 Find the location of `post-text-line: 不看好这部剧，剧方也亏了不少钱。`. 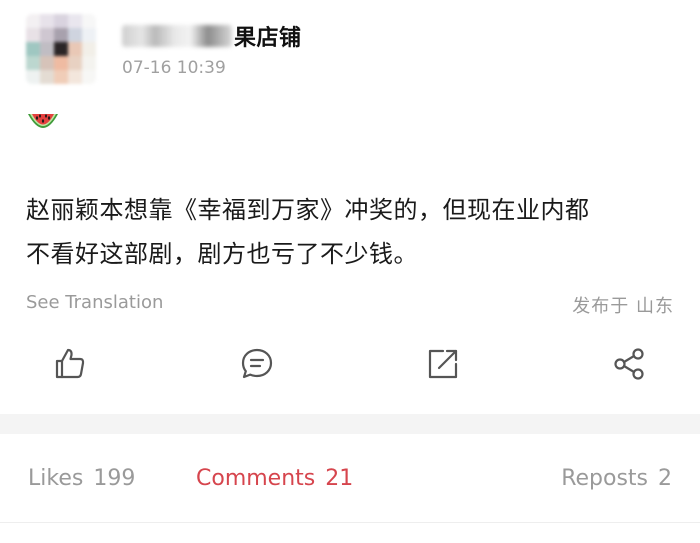

post-text-line: 不看好这部剧，剧方也亏了不少钱。 is located at coordinates (222, 254).